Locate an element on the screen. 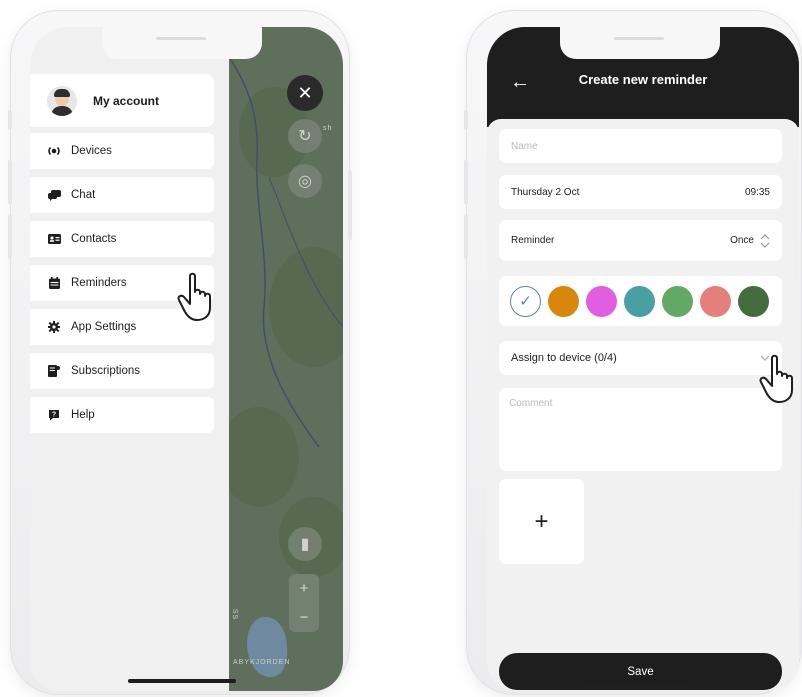  save-label: Save is located at coordinates (640, 671).